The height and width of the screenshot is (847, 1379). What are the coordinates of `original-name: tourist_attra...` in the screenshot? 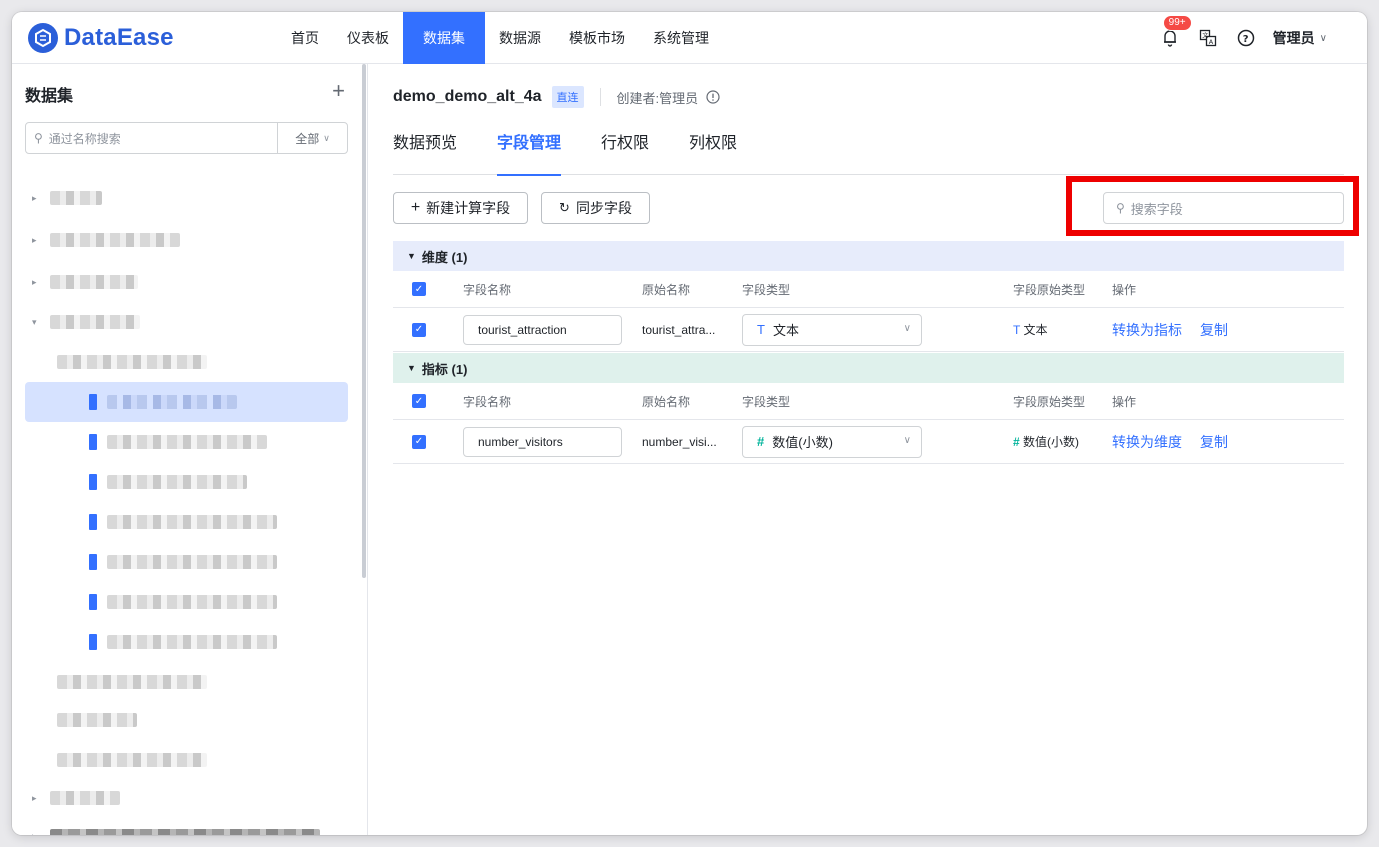 It's located at (679, 329).